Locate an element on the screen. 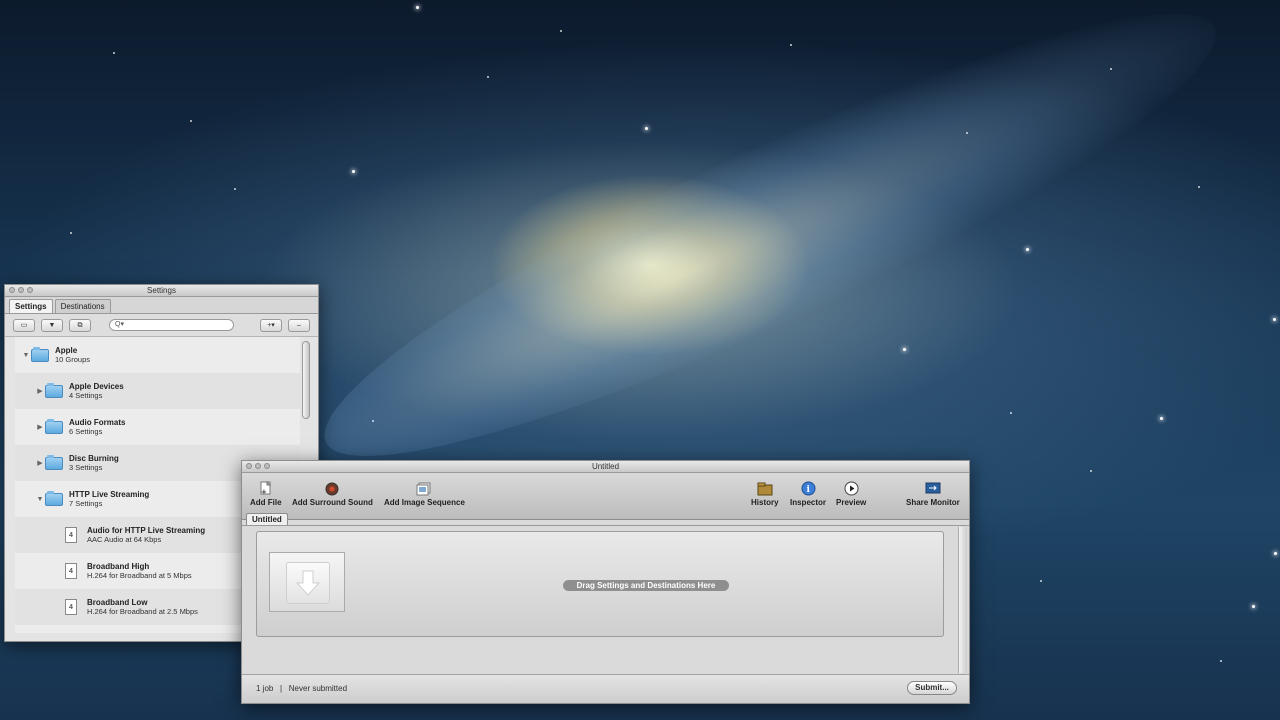 This screenshot has height=720, width=1280. add-setting-button: +▾ is located at coordinates (271, 325).